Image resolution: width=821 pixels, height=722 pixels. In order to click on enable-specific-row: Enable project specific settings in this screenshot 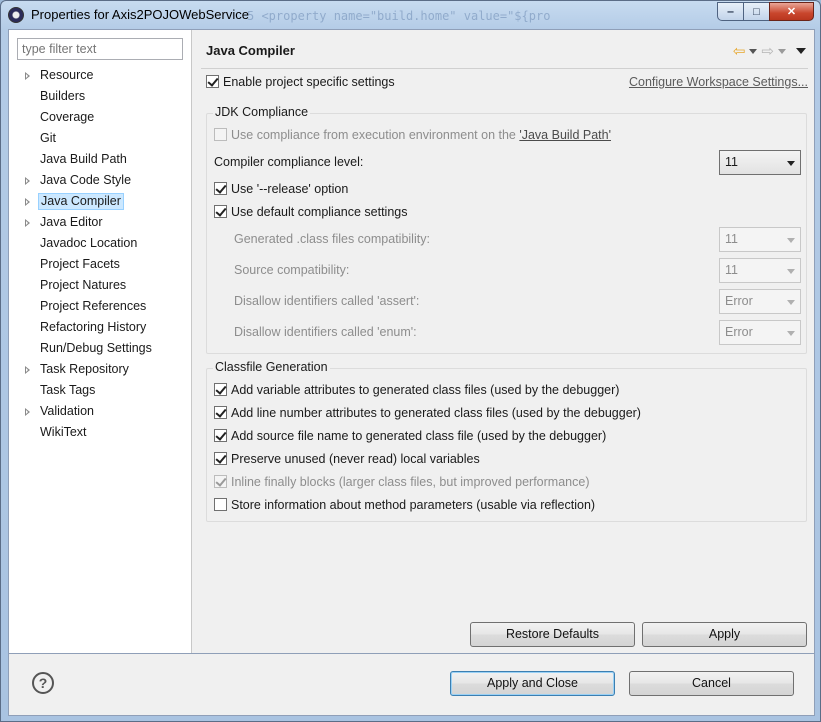, I will do `click(300, 82)`.